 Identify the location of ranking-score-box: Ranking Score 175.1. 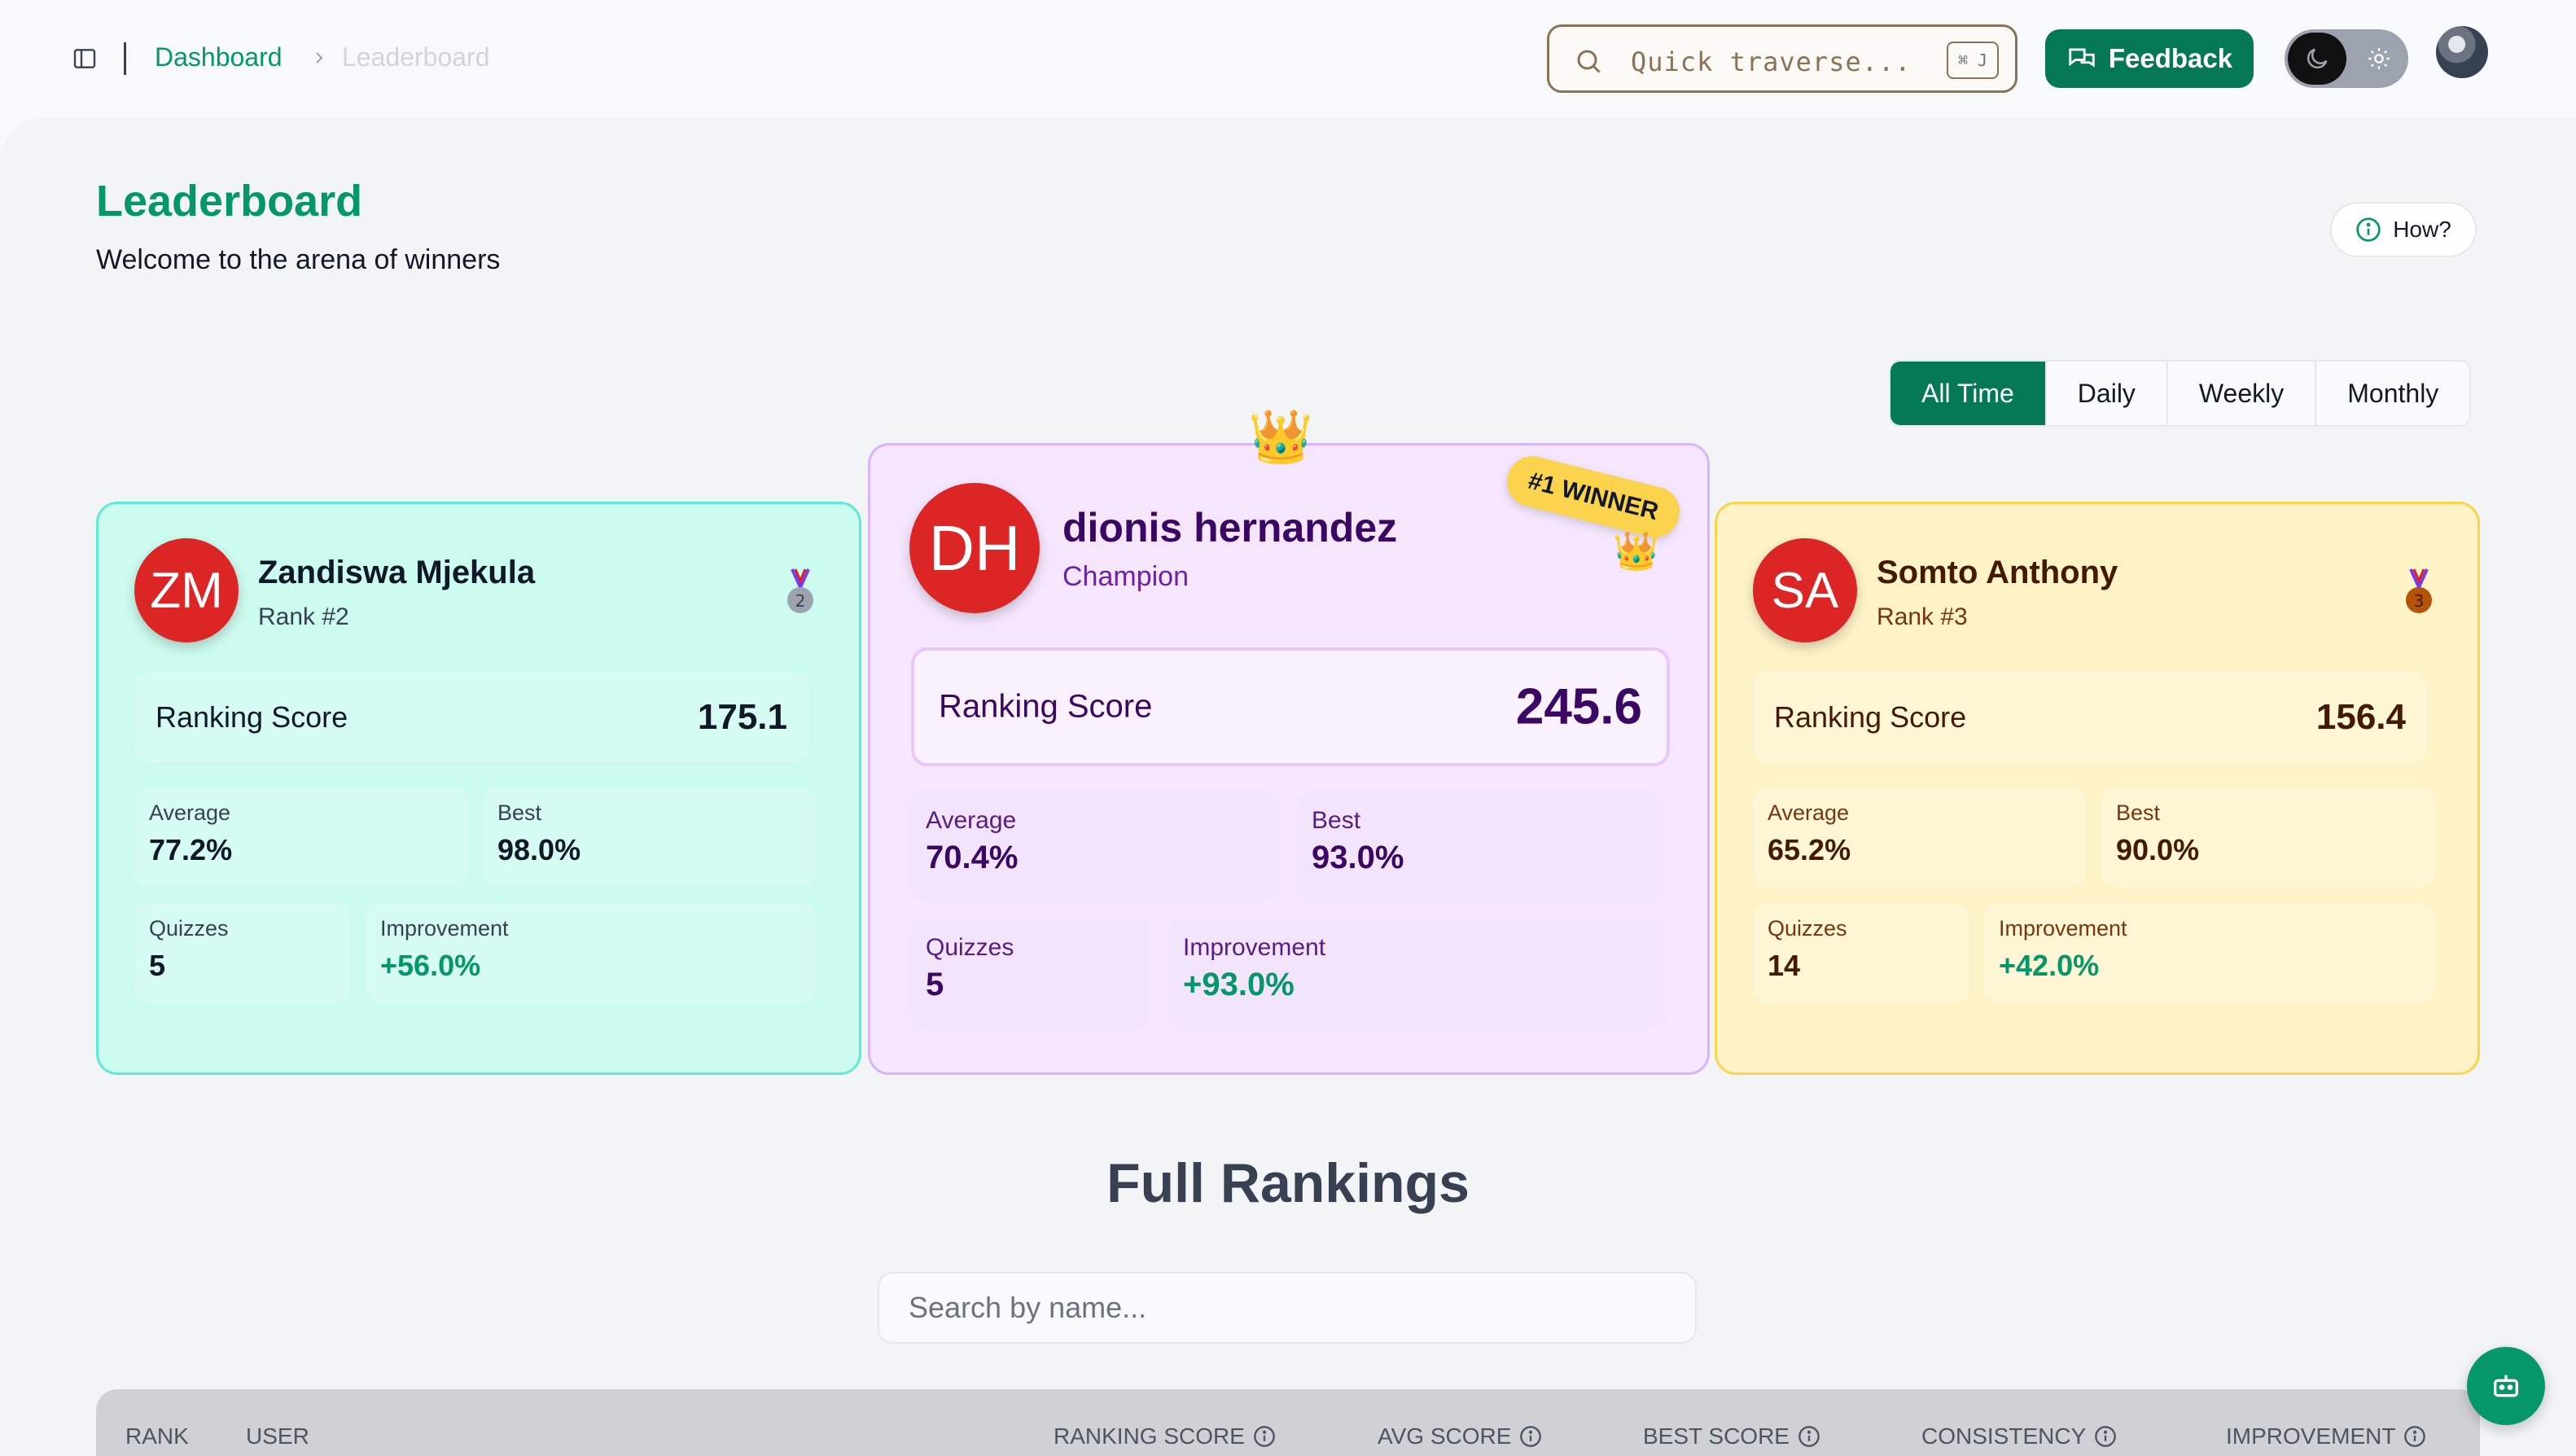
(471, 717).